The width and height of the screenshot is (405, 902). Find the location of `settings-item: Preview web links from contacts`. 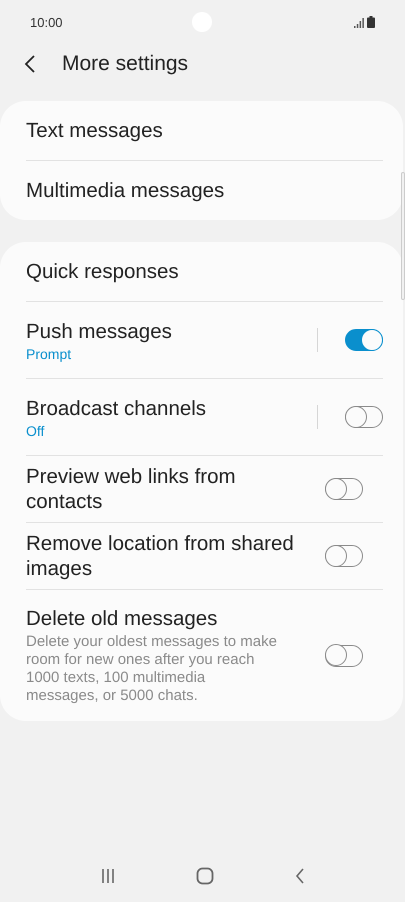

settings-item: Preview web links from contacts is located at coordinates (204, 488).